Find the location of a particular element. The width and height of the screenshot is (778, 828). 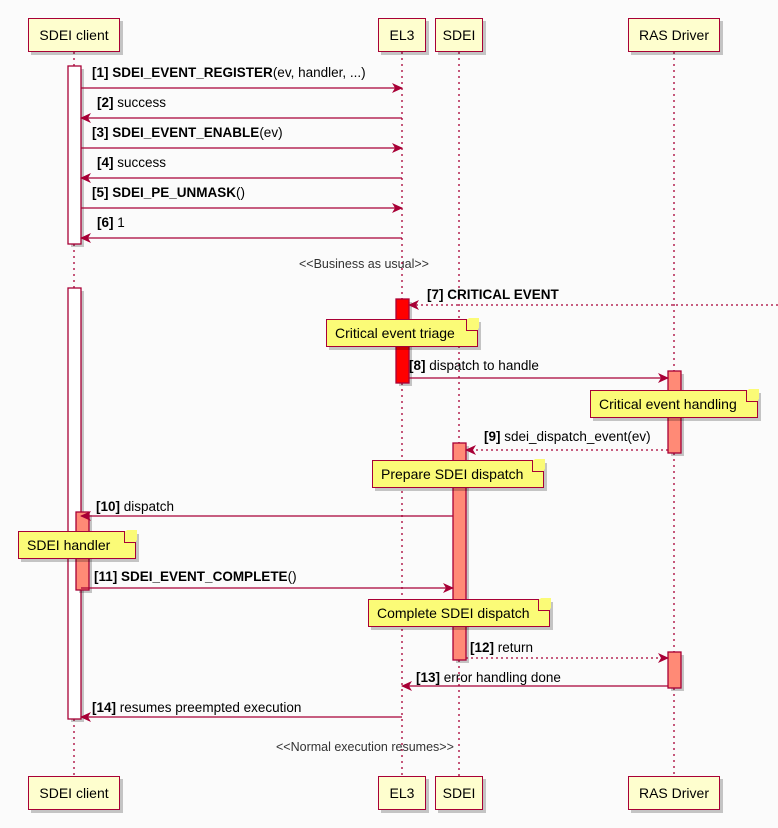

note-text: Complete SDEI dispatch is located at coordinates (453, 613).